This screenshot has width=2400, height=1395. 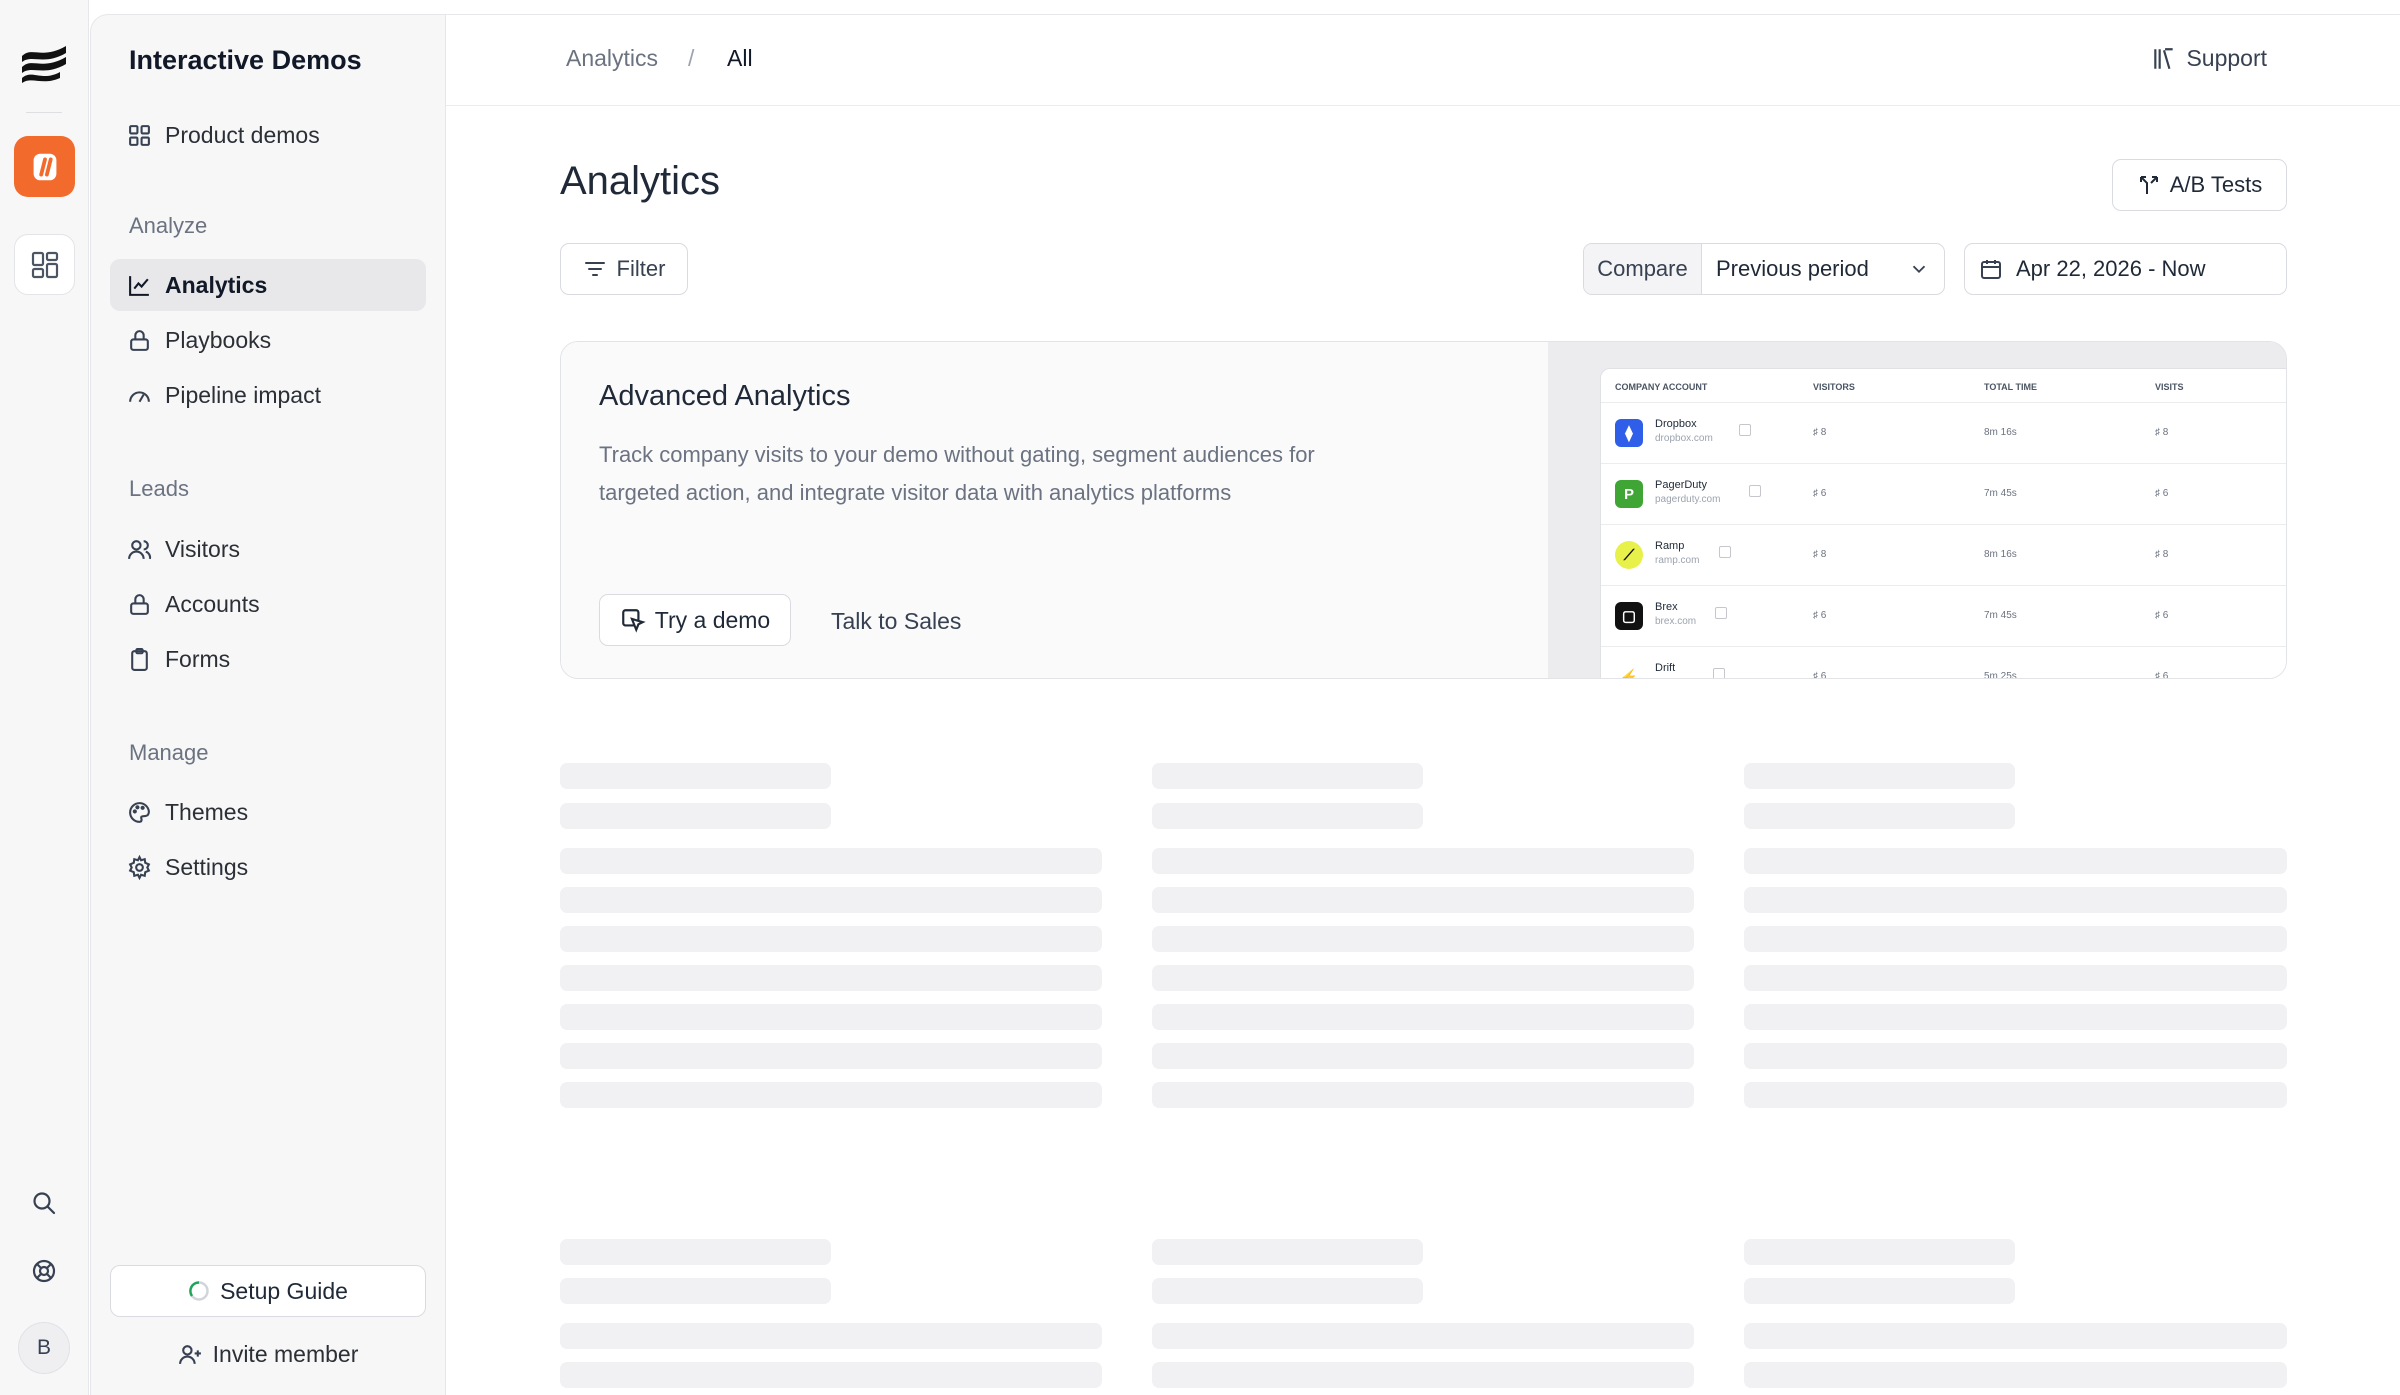 What do you see at coordinates (139, 604) in the screenshot?
I see `lock-icon` at bounding box center [139, 604].